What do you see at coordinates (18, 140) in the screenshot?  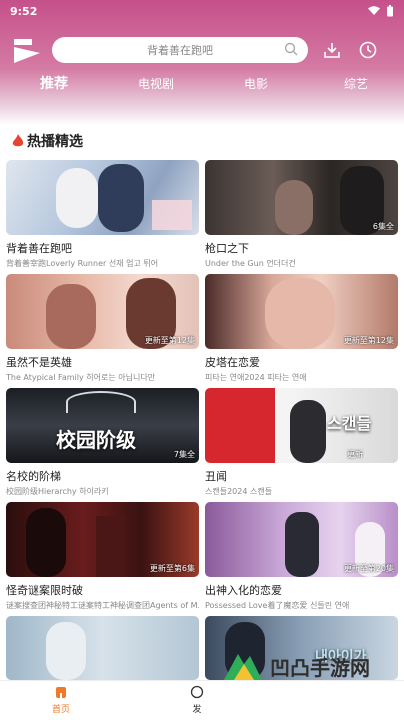 I see `flame-icon` at bounding box center [18, 140].